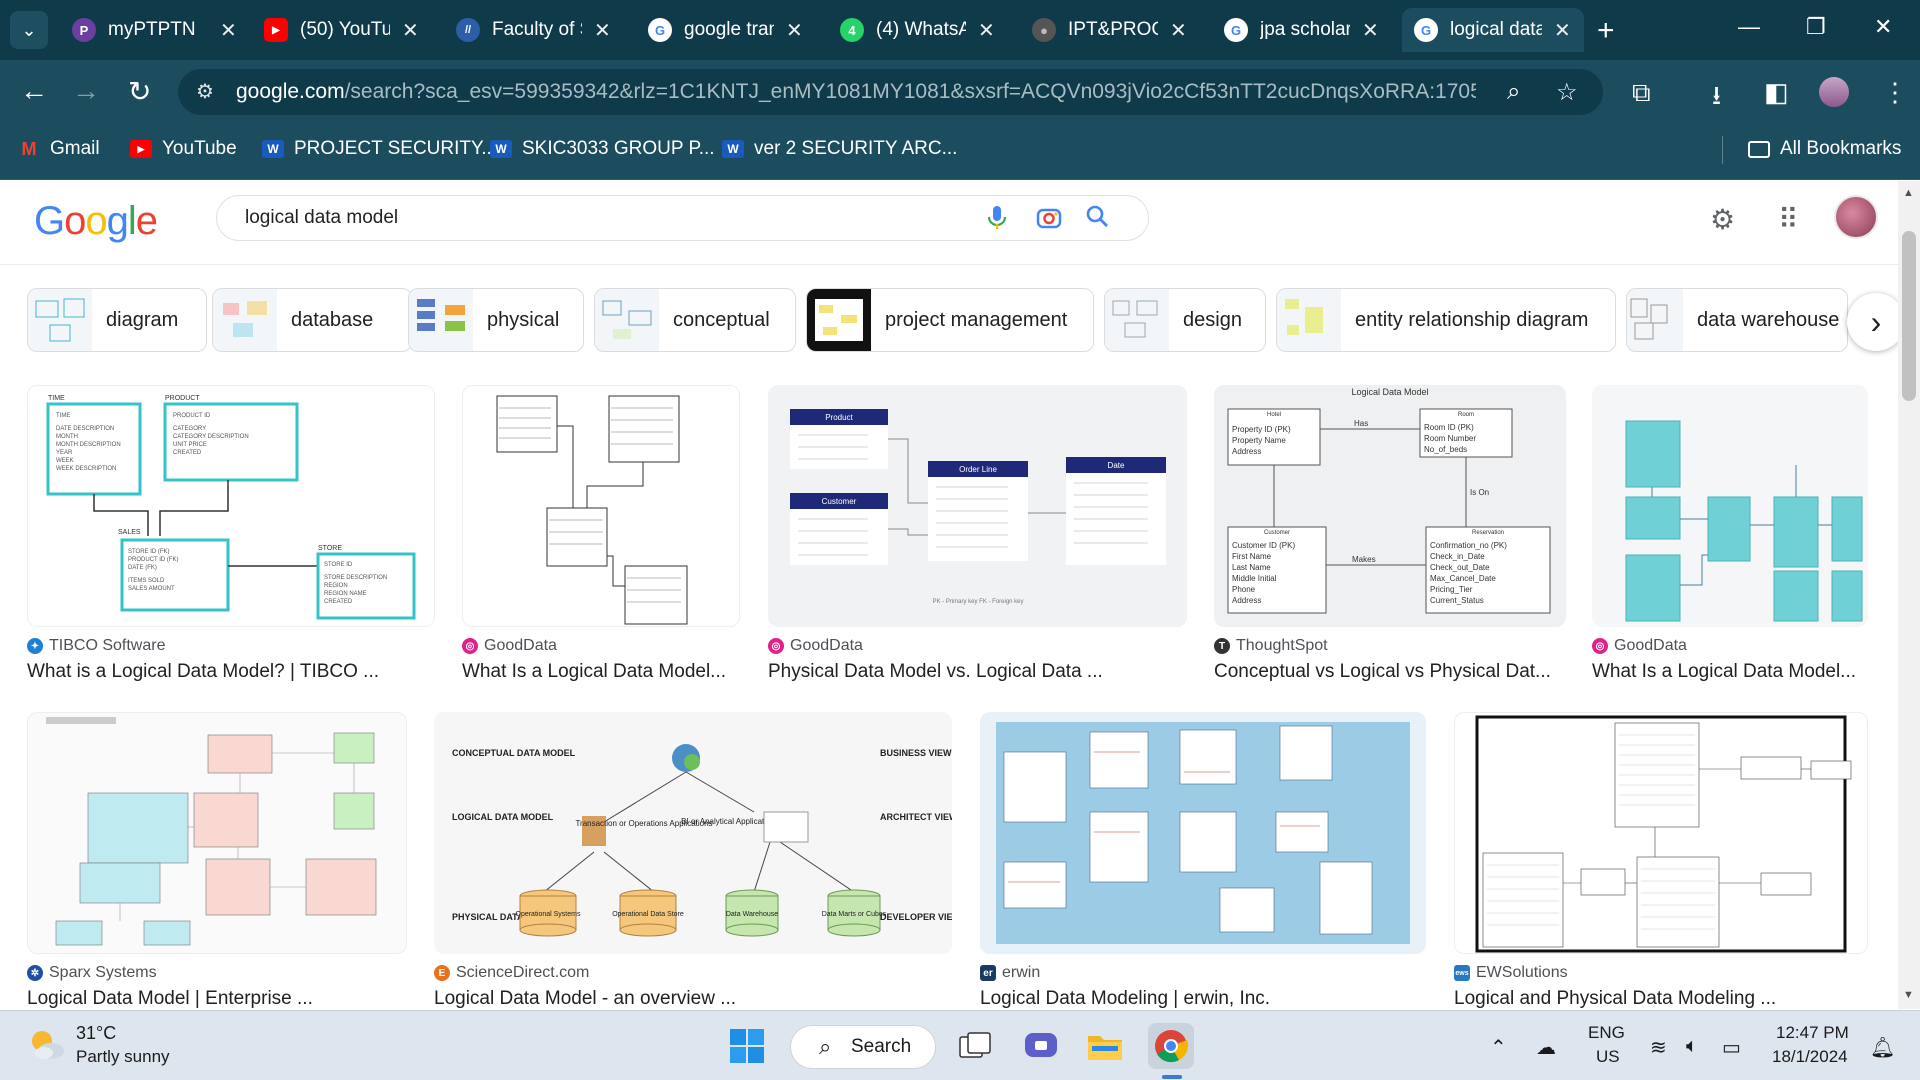 The image size is (1920, 1080). Describe the element at coordinates (1909, 316) in the screenshot. I see `scrollbar-thumb` at that location.